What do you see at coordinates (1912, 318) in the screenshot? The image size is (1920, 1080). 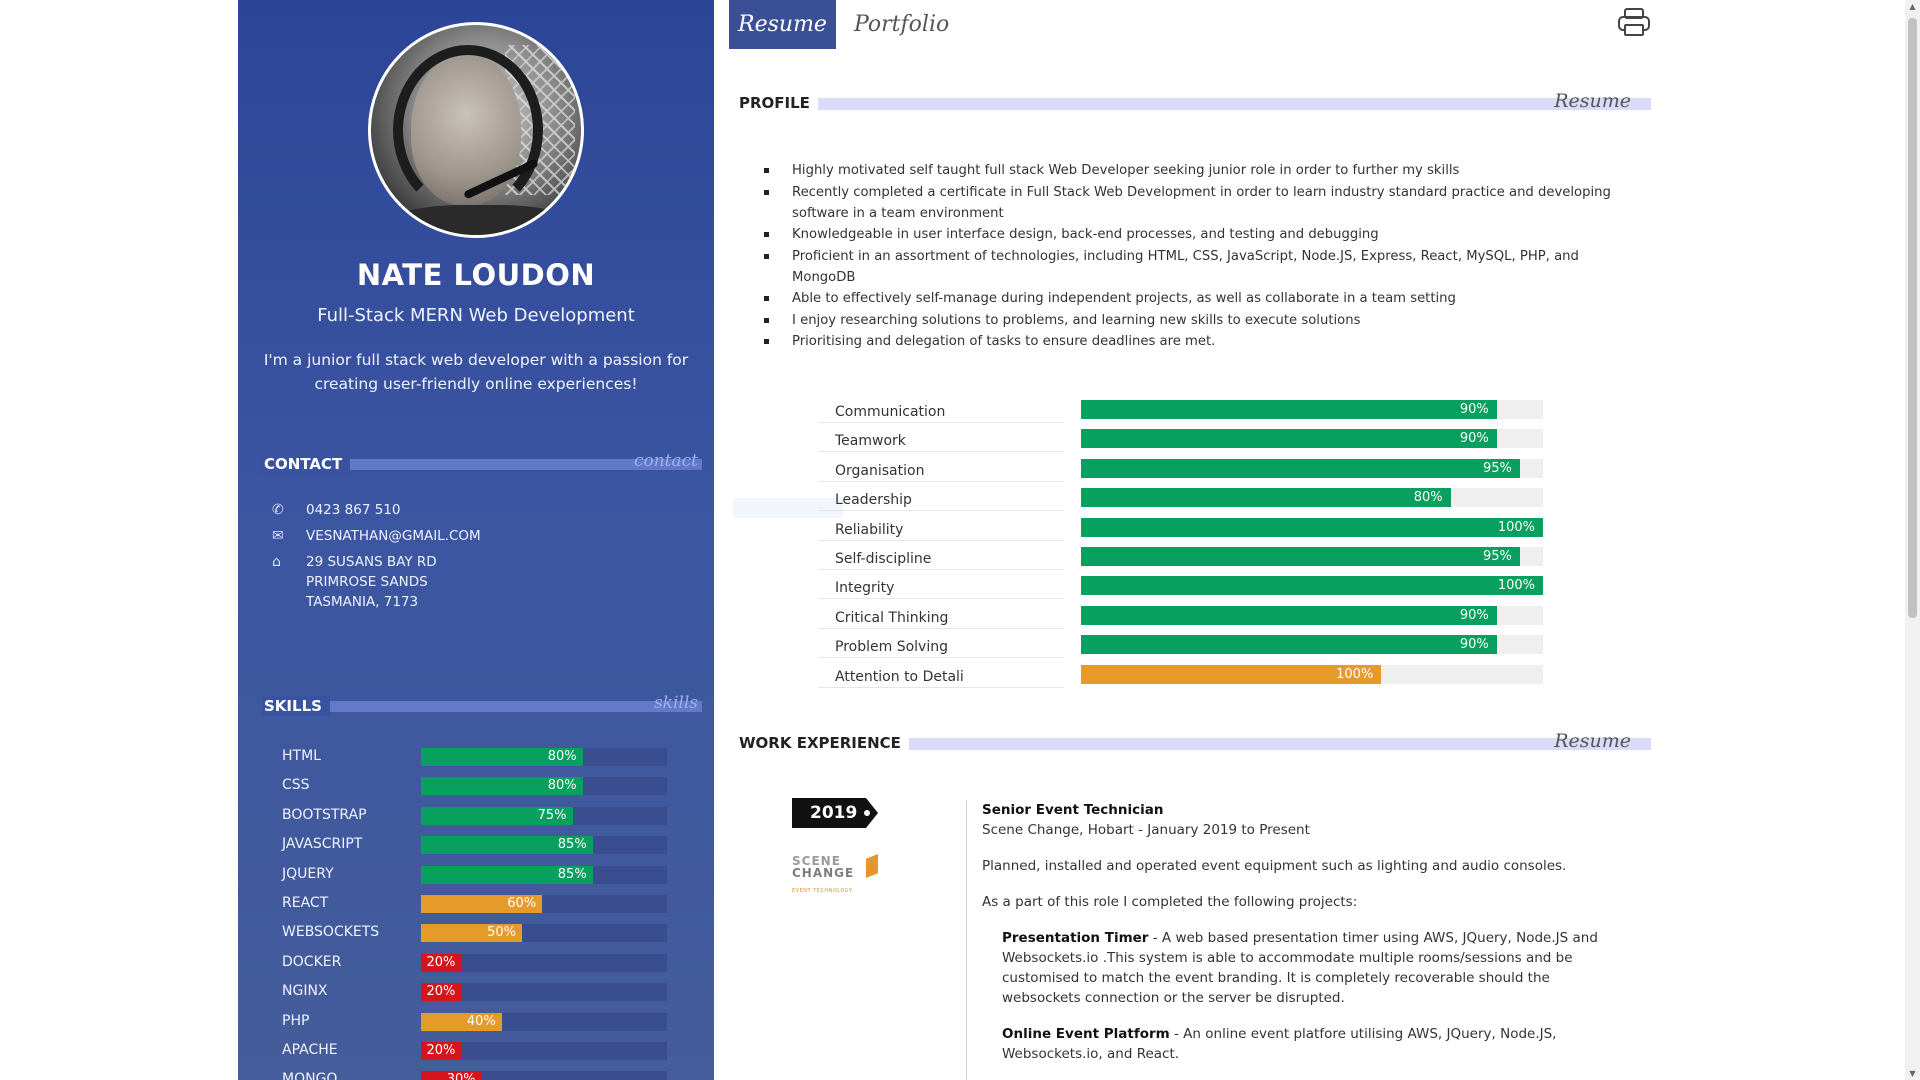 I see `scrollbar-thumb` at bounding box center [1912, 318].